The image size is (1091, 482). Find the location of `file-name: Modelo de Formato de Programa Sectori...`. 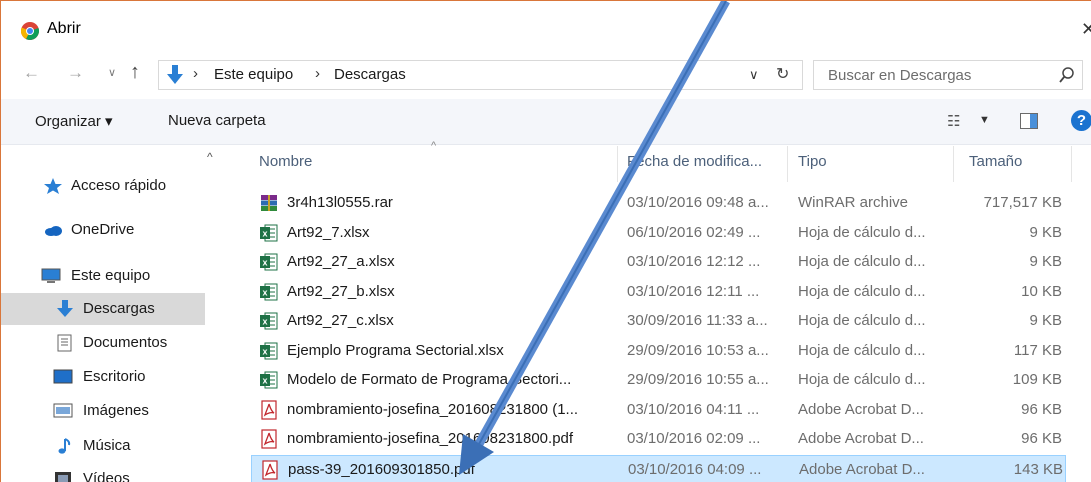

file-name: Modelo de Formato de Programa Sectori... is located at coordinates (429, 379).